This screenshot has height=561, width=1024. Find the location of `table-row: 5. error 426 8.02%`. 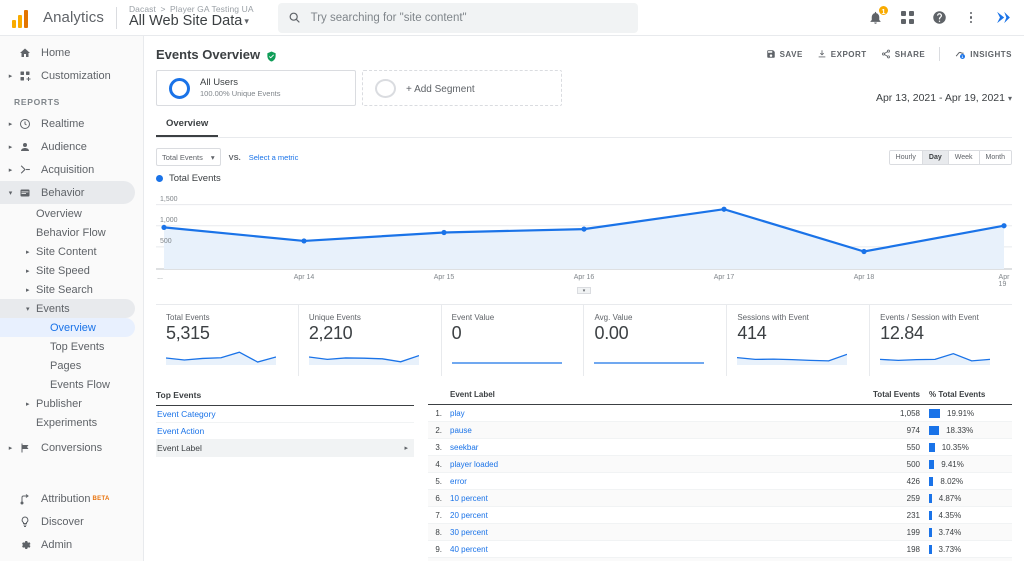

table-row: 5. error 426 8.02% is located at coordinates (720, 481).